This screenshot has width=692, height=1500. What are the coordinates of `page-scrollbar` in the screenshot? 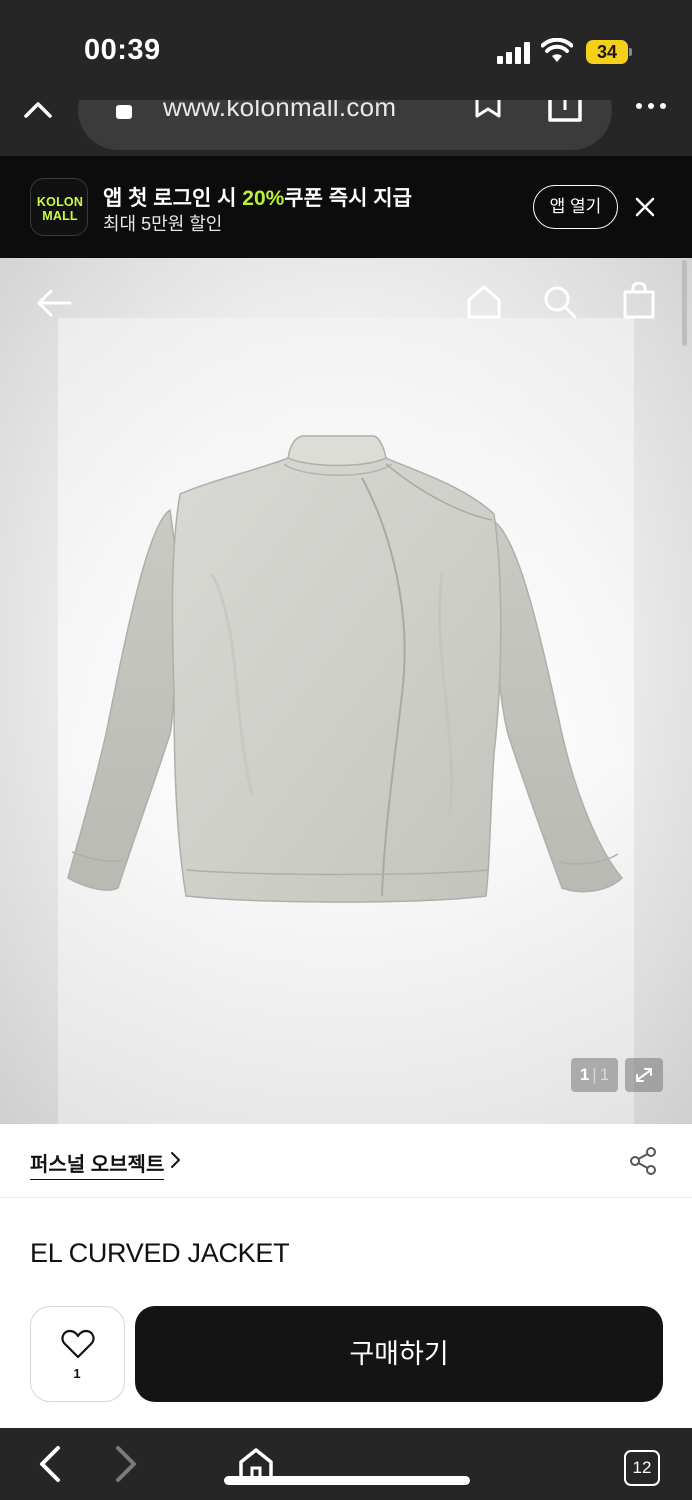 It's located at (684, 303).